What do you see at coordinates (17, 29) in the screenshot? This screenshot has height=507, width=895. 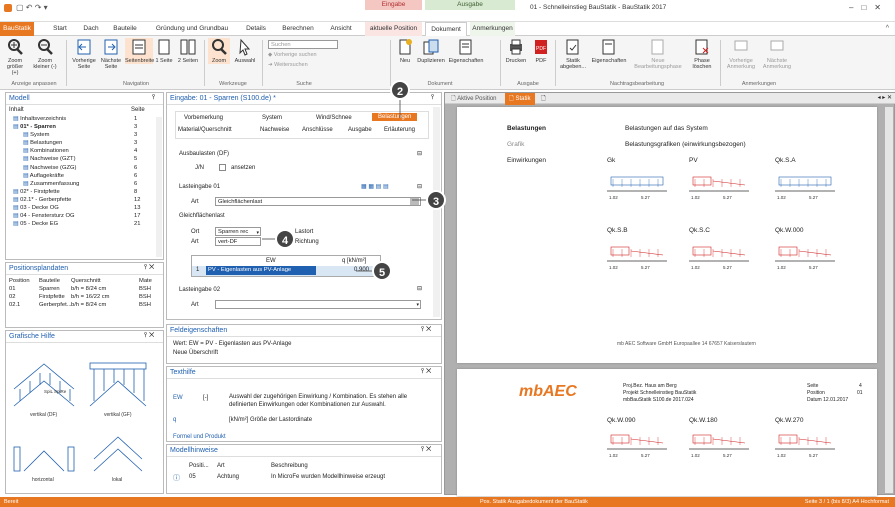 I see `tab-baustatik: BauStatik` at bounding box center [17, 29].